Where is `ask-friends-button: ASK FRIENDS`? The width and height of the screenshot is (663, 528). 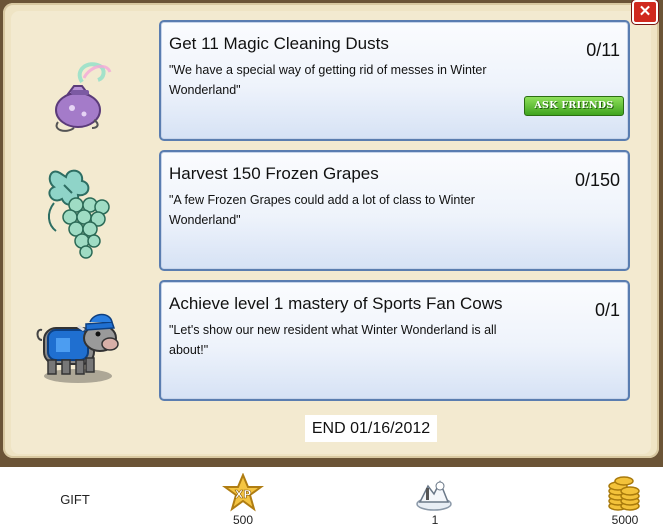 ask-friends-button: ASK FRIENDS is located at coordinates (574, 106).